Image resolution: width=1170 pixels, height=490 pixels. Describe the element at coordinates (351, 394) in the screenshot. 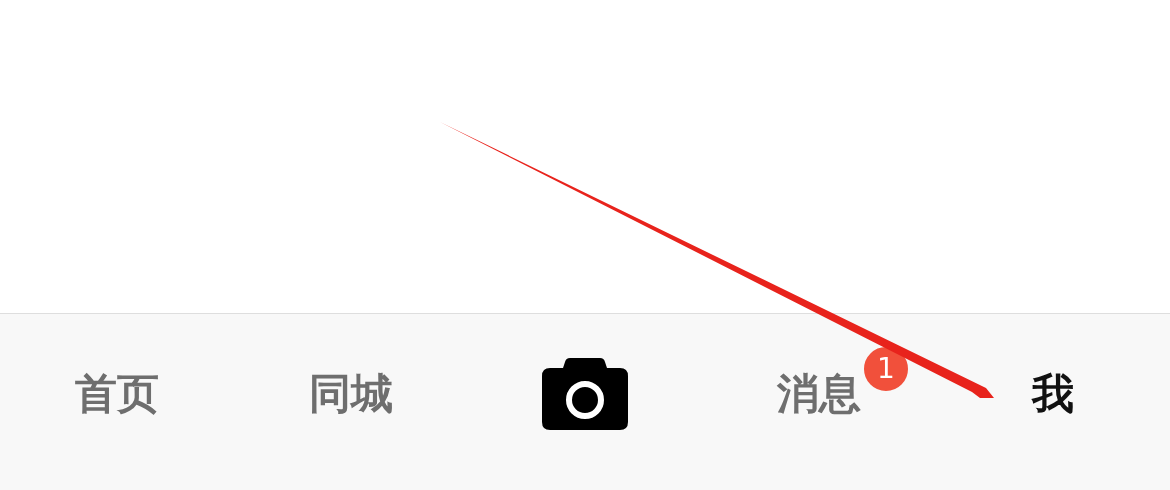

I see `tab: 同城` at that location.